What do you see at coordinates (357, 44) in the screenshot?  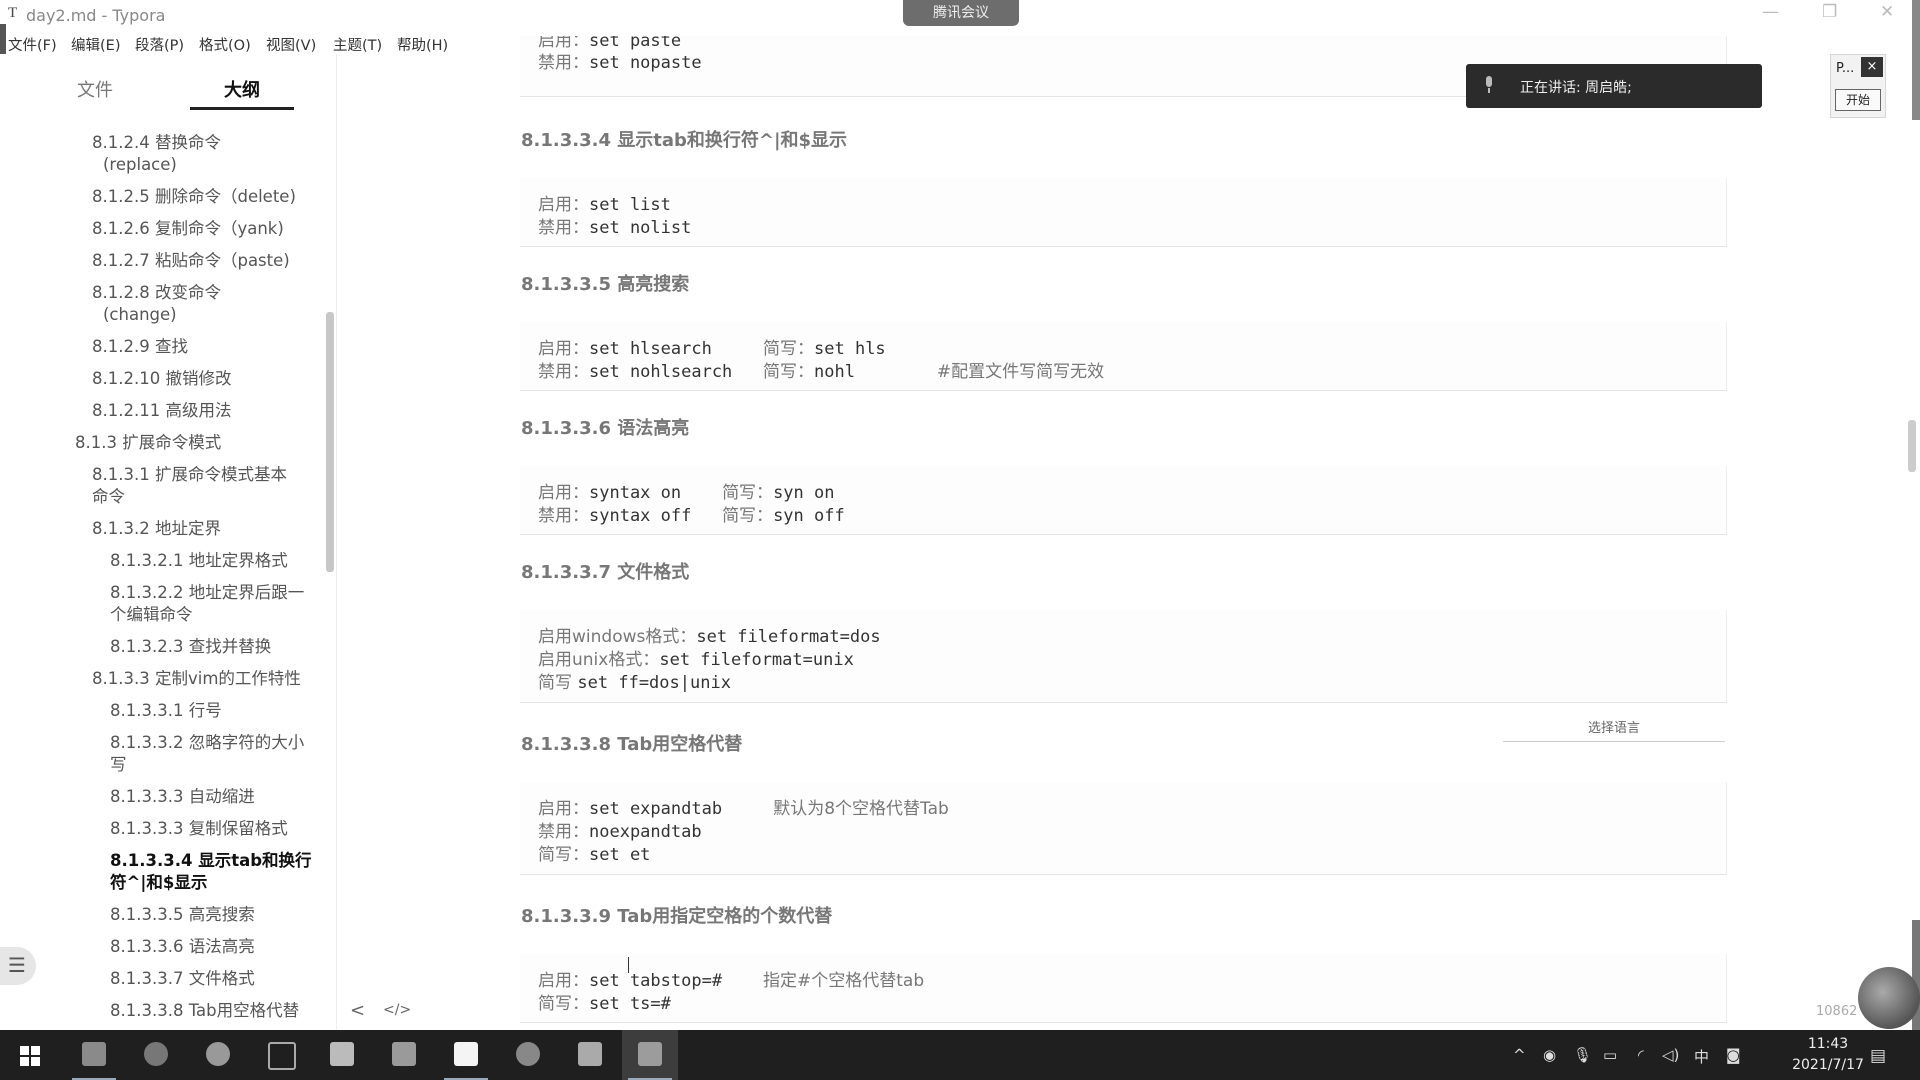 I see `menu-theme: 主题(T)` at bounding box center [357, 44].